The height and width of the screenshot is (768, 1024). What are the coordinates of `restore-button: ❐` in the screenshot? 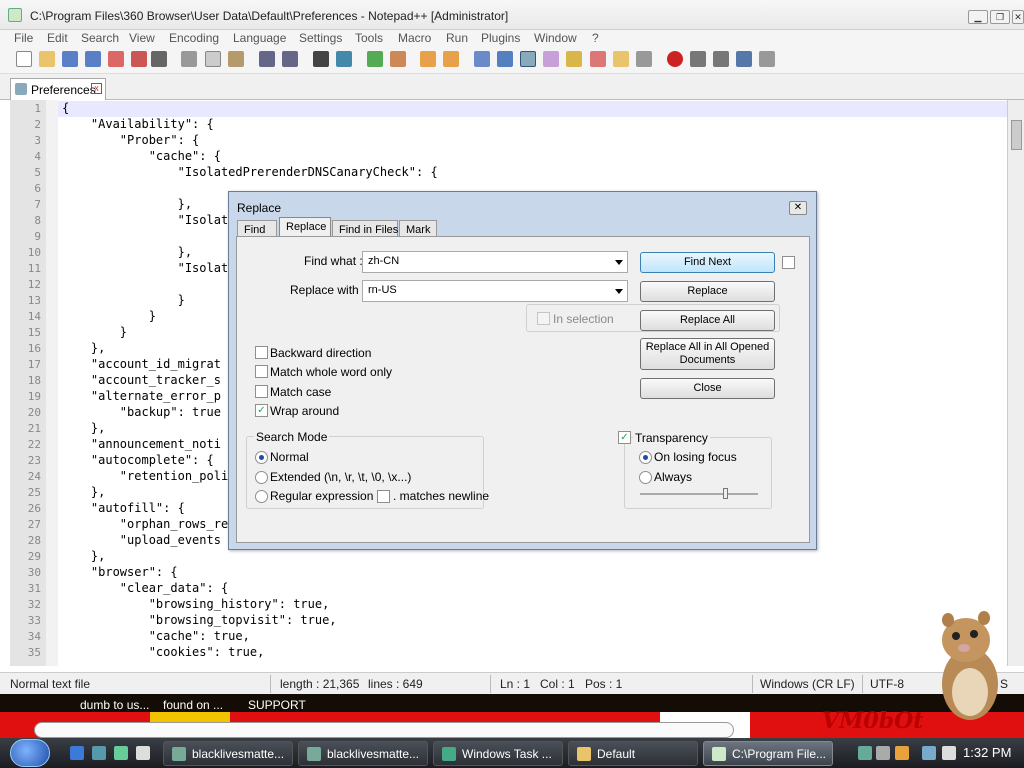 It's located at (1000, 17).